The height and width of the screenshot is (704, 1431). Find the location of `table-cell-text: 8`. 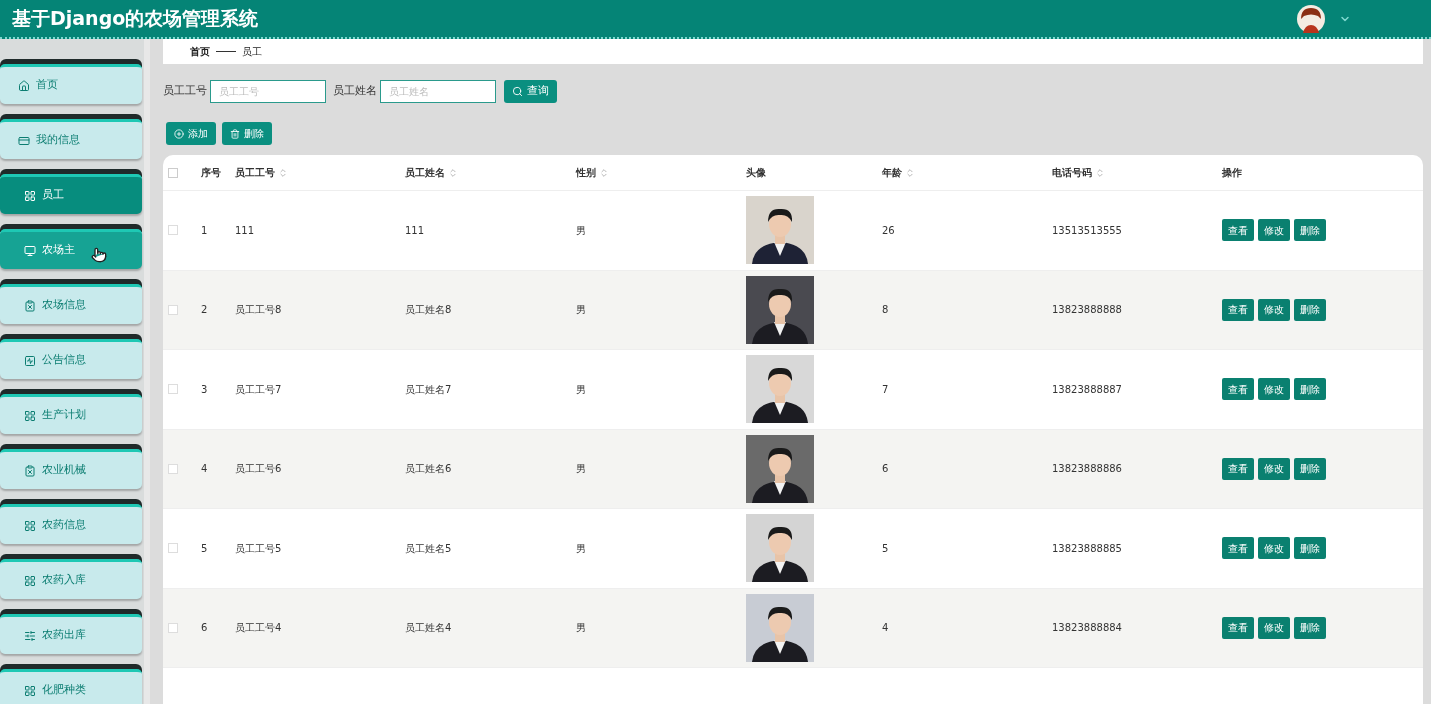

table-cell-text: 8 is located at coordinates (886, 310).